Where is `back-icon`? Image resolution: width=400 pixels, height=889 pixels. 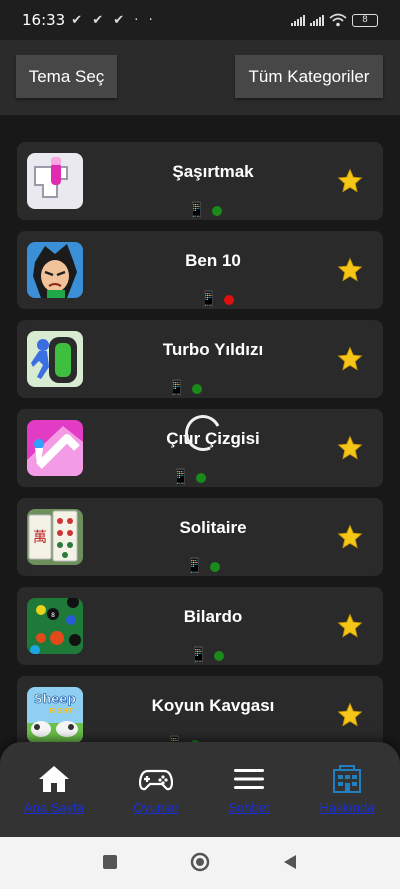
back-icon is located at coordinates (290, 862).